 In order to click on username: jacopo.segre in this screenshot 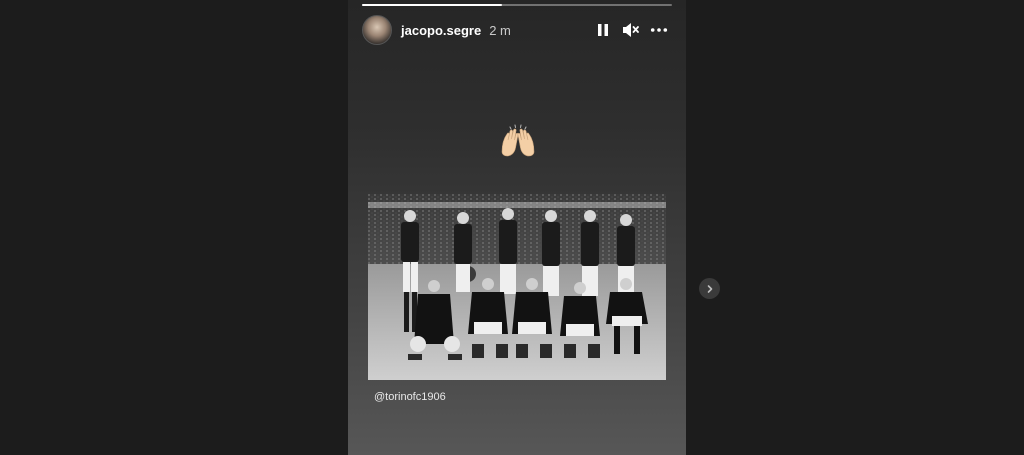, I will do `click(441, 30)`.